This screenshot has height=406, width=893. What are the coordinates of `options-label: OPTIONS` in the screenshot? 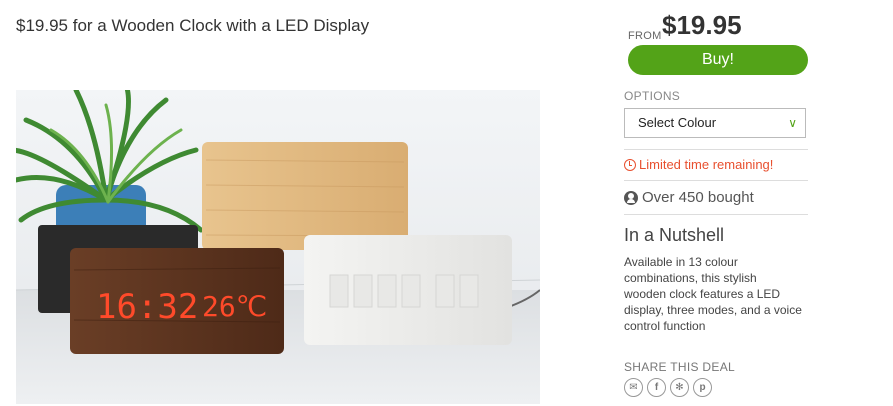 It's located at (652, 96).